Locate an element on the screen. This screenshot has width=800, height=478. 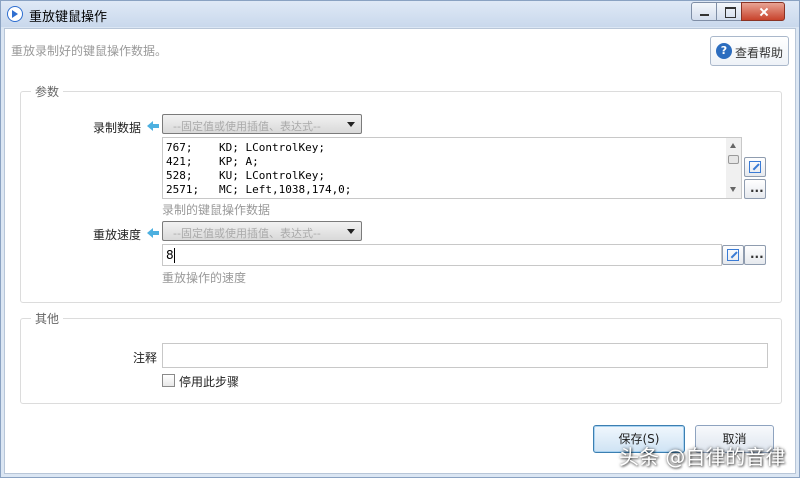
watermark-text: 头条 @自律的音律 is located at coordinates (702, 457).